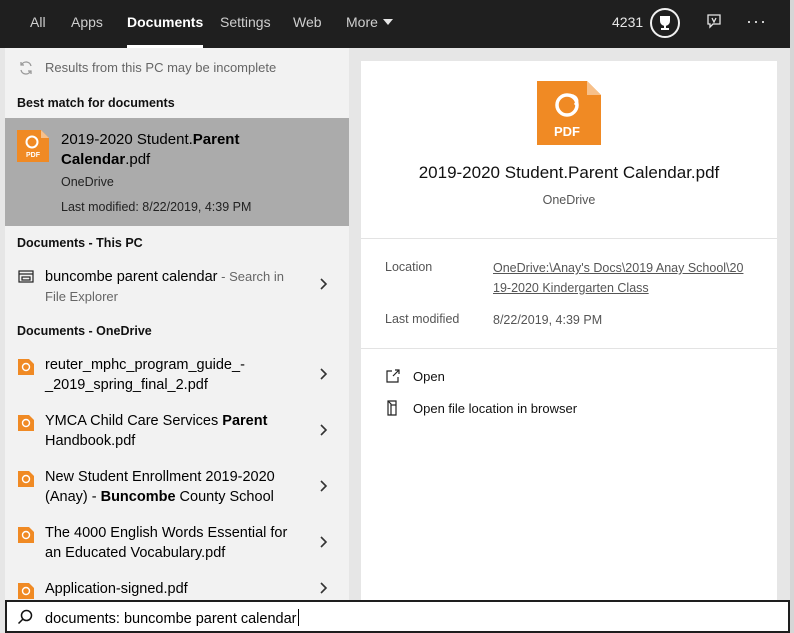  I want to click on item-line2: Handbook.pdf, so click(90, 441).